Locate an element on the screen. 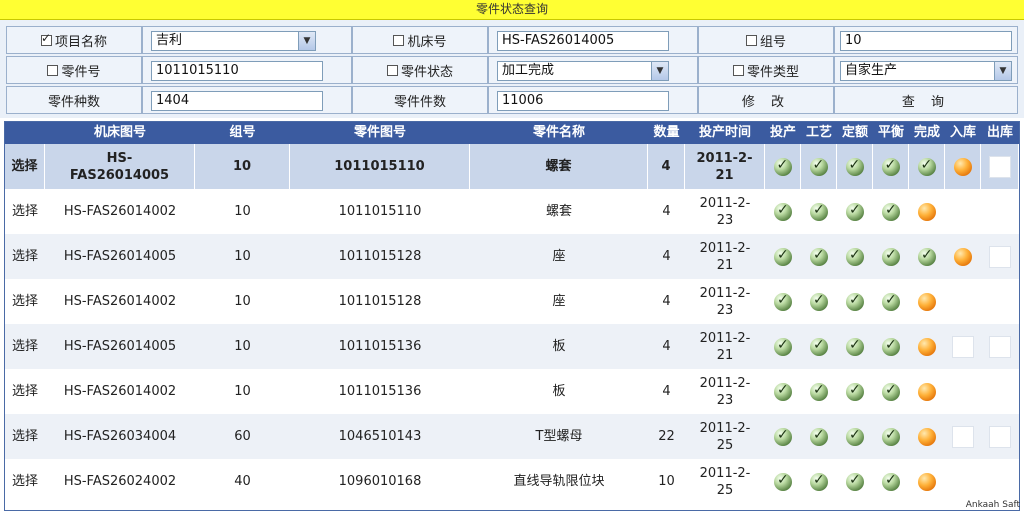 This screenshot has height=511, width=1024. chevron-down-icon: ▼ is located at coordinates (306, 41).